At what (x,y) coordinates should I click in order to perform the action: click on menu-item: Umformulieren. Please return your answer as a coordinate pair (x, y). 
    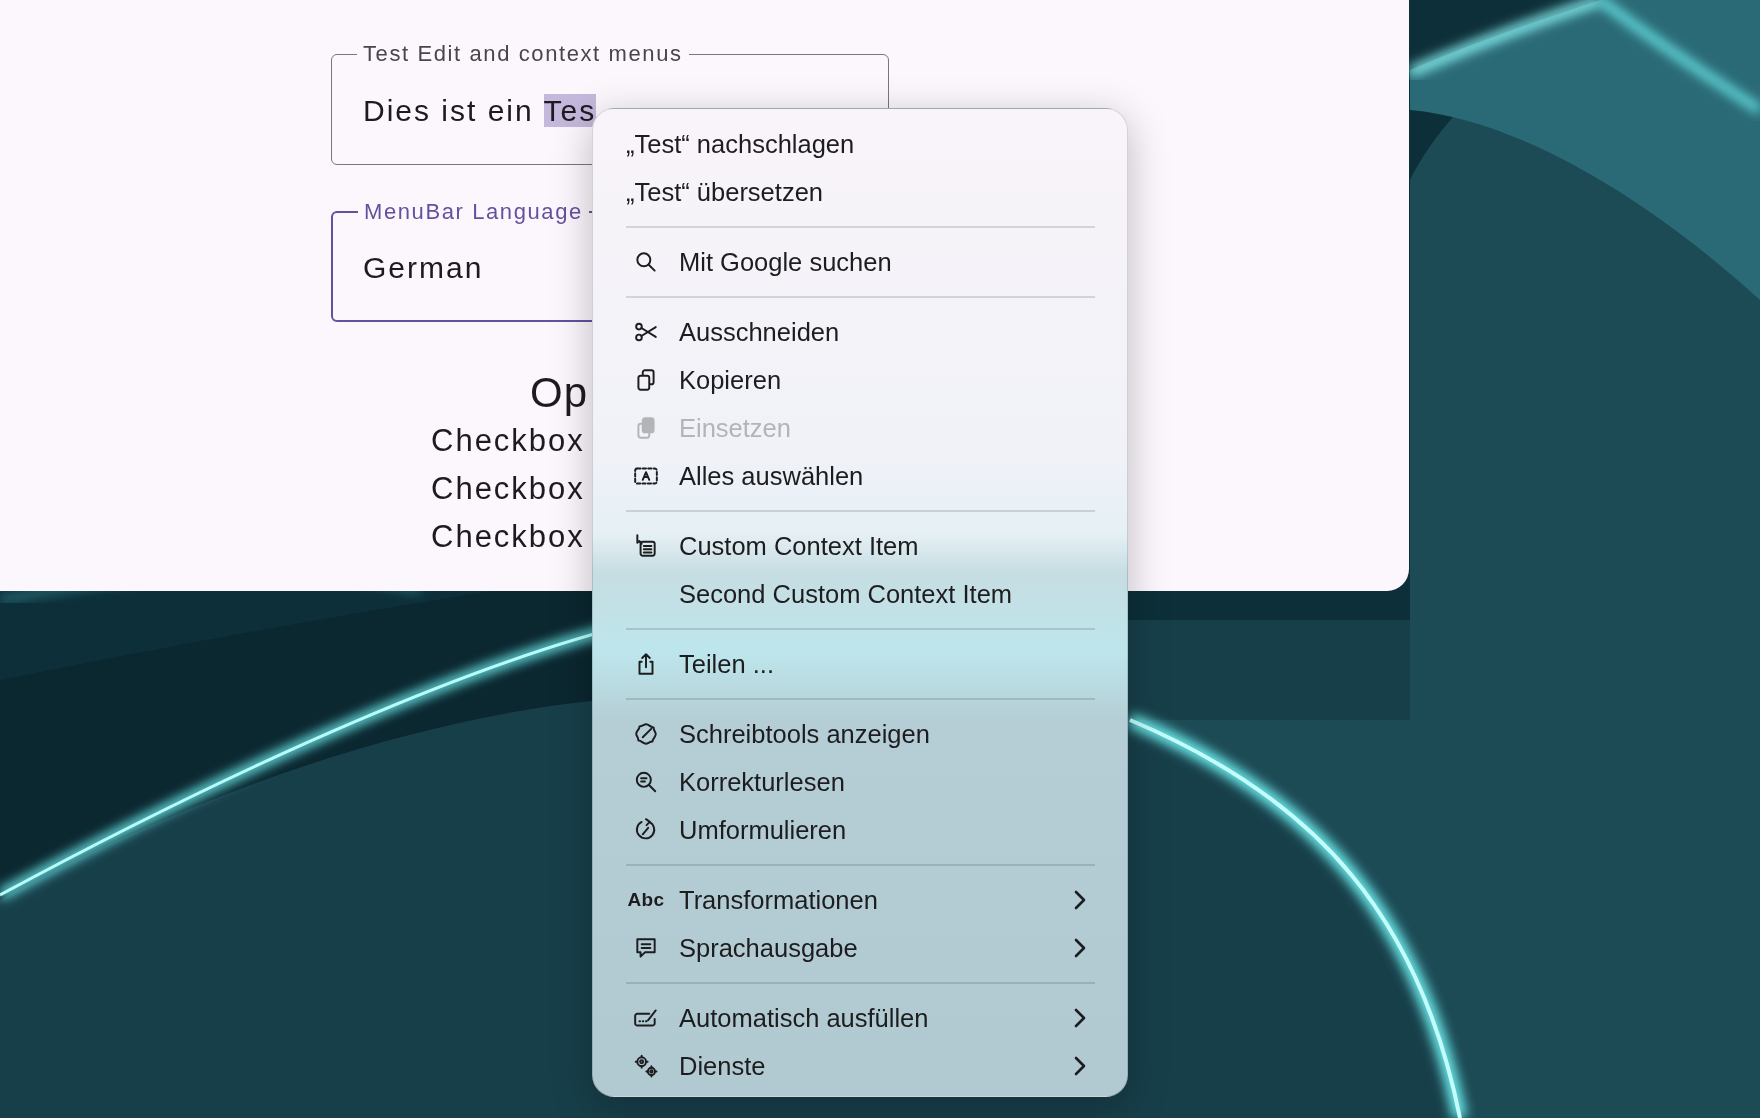
    Looking at the image, I should click on (860, 830).